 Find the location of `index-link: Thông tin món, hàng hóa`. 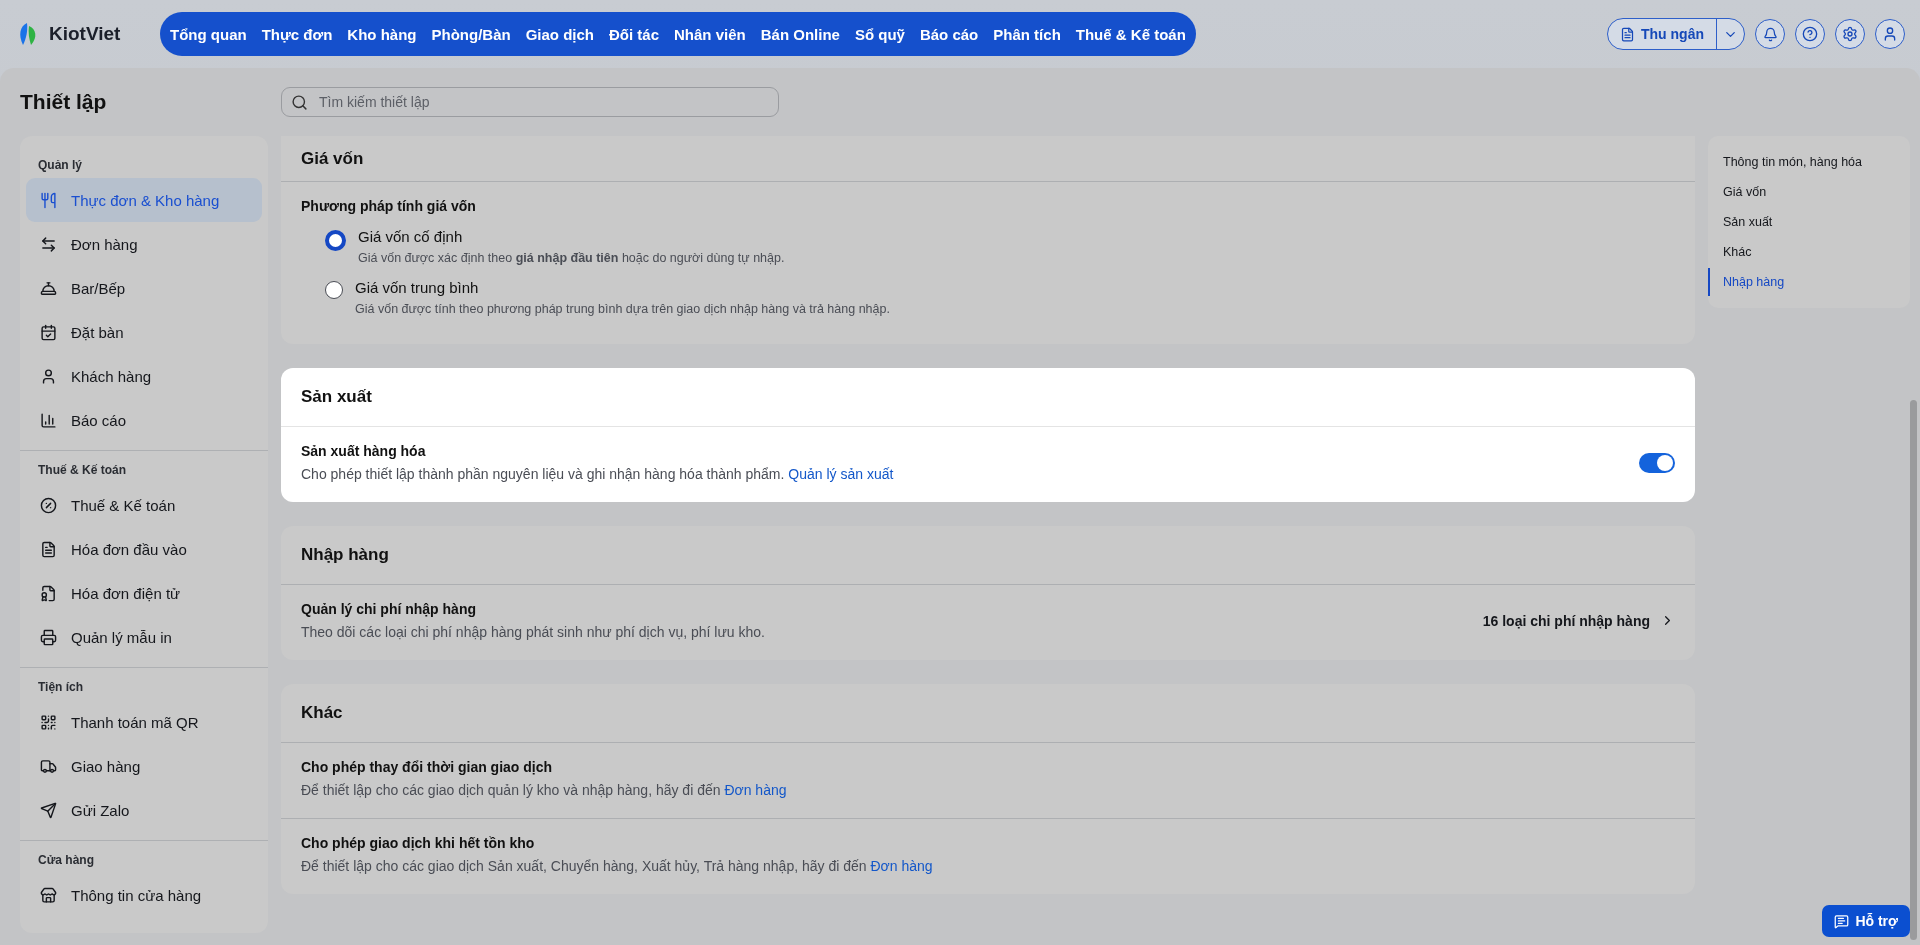

index-link: Thông tin món, hàng hóa is located at coordinates (1809, 162).